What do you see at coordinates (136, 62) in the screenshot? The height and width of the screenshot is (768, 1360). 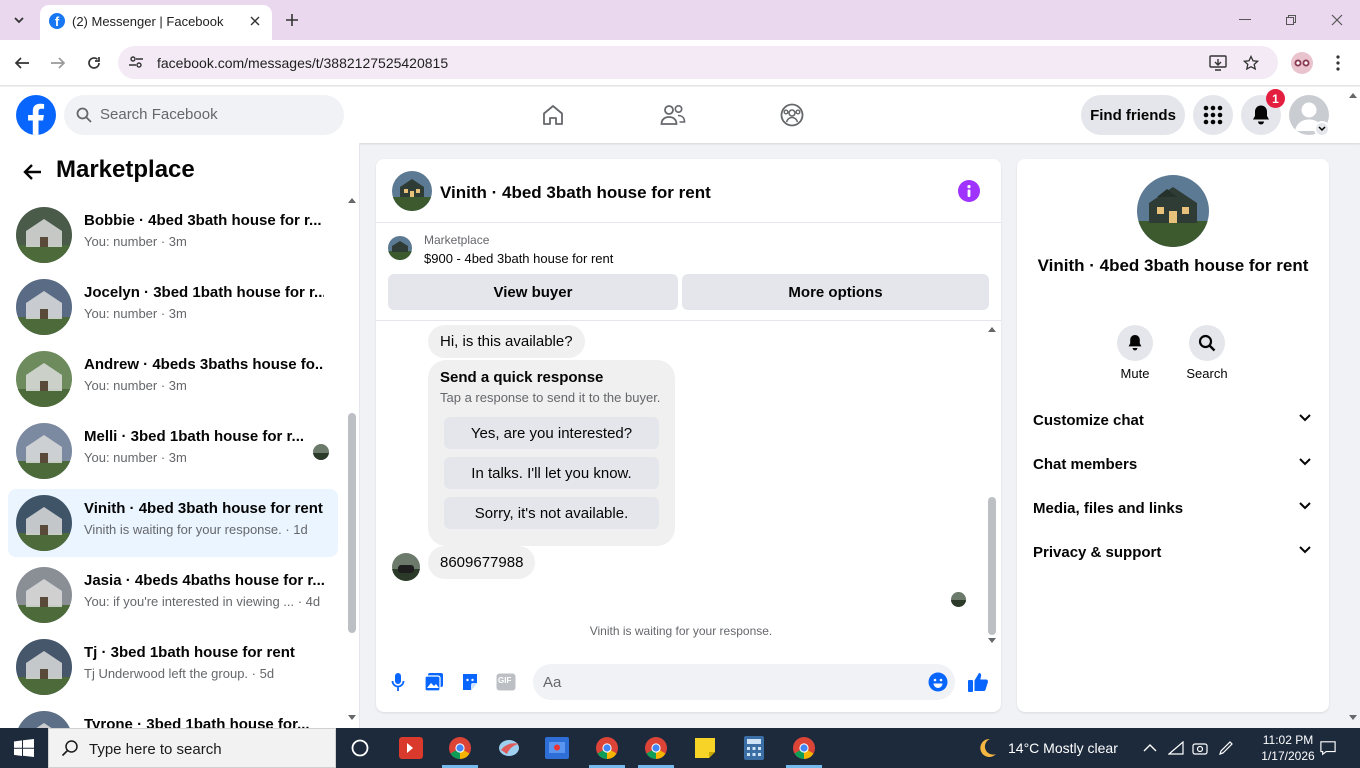 I see `site-settings-icon` at bounding box center [136, 62].